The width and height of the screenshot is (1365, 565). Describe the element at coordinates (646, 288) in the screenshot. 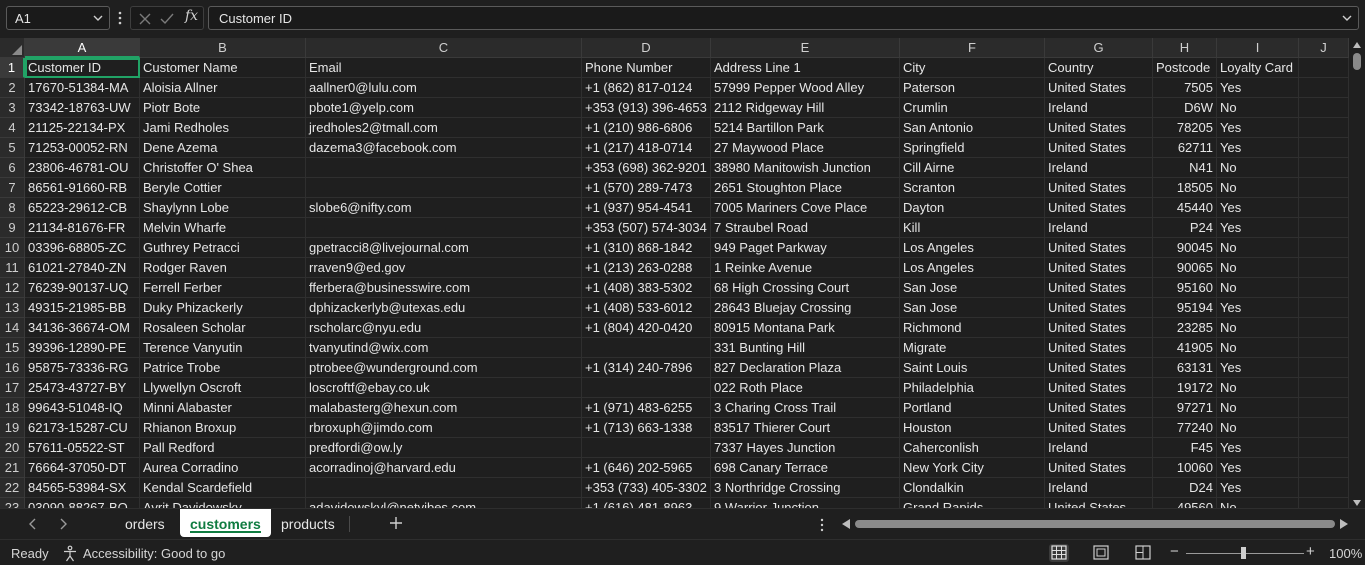

I see `table-cell: +1 (408) 383-5302` at that location.